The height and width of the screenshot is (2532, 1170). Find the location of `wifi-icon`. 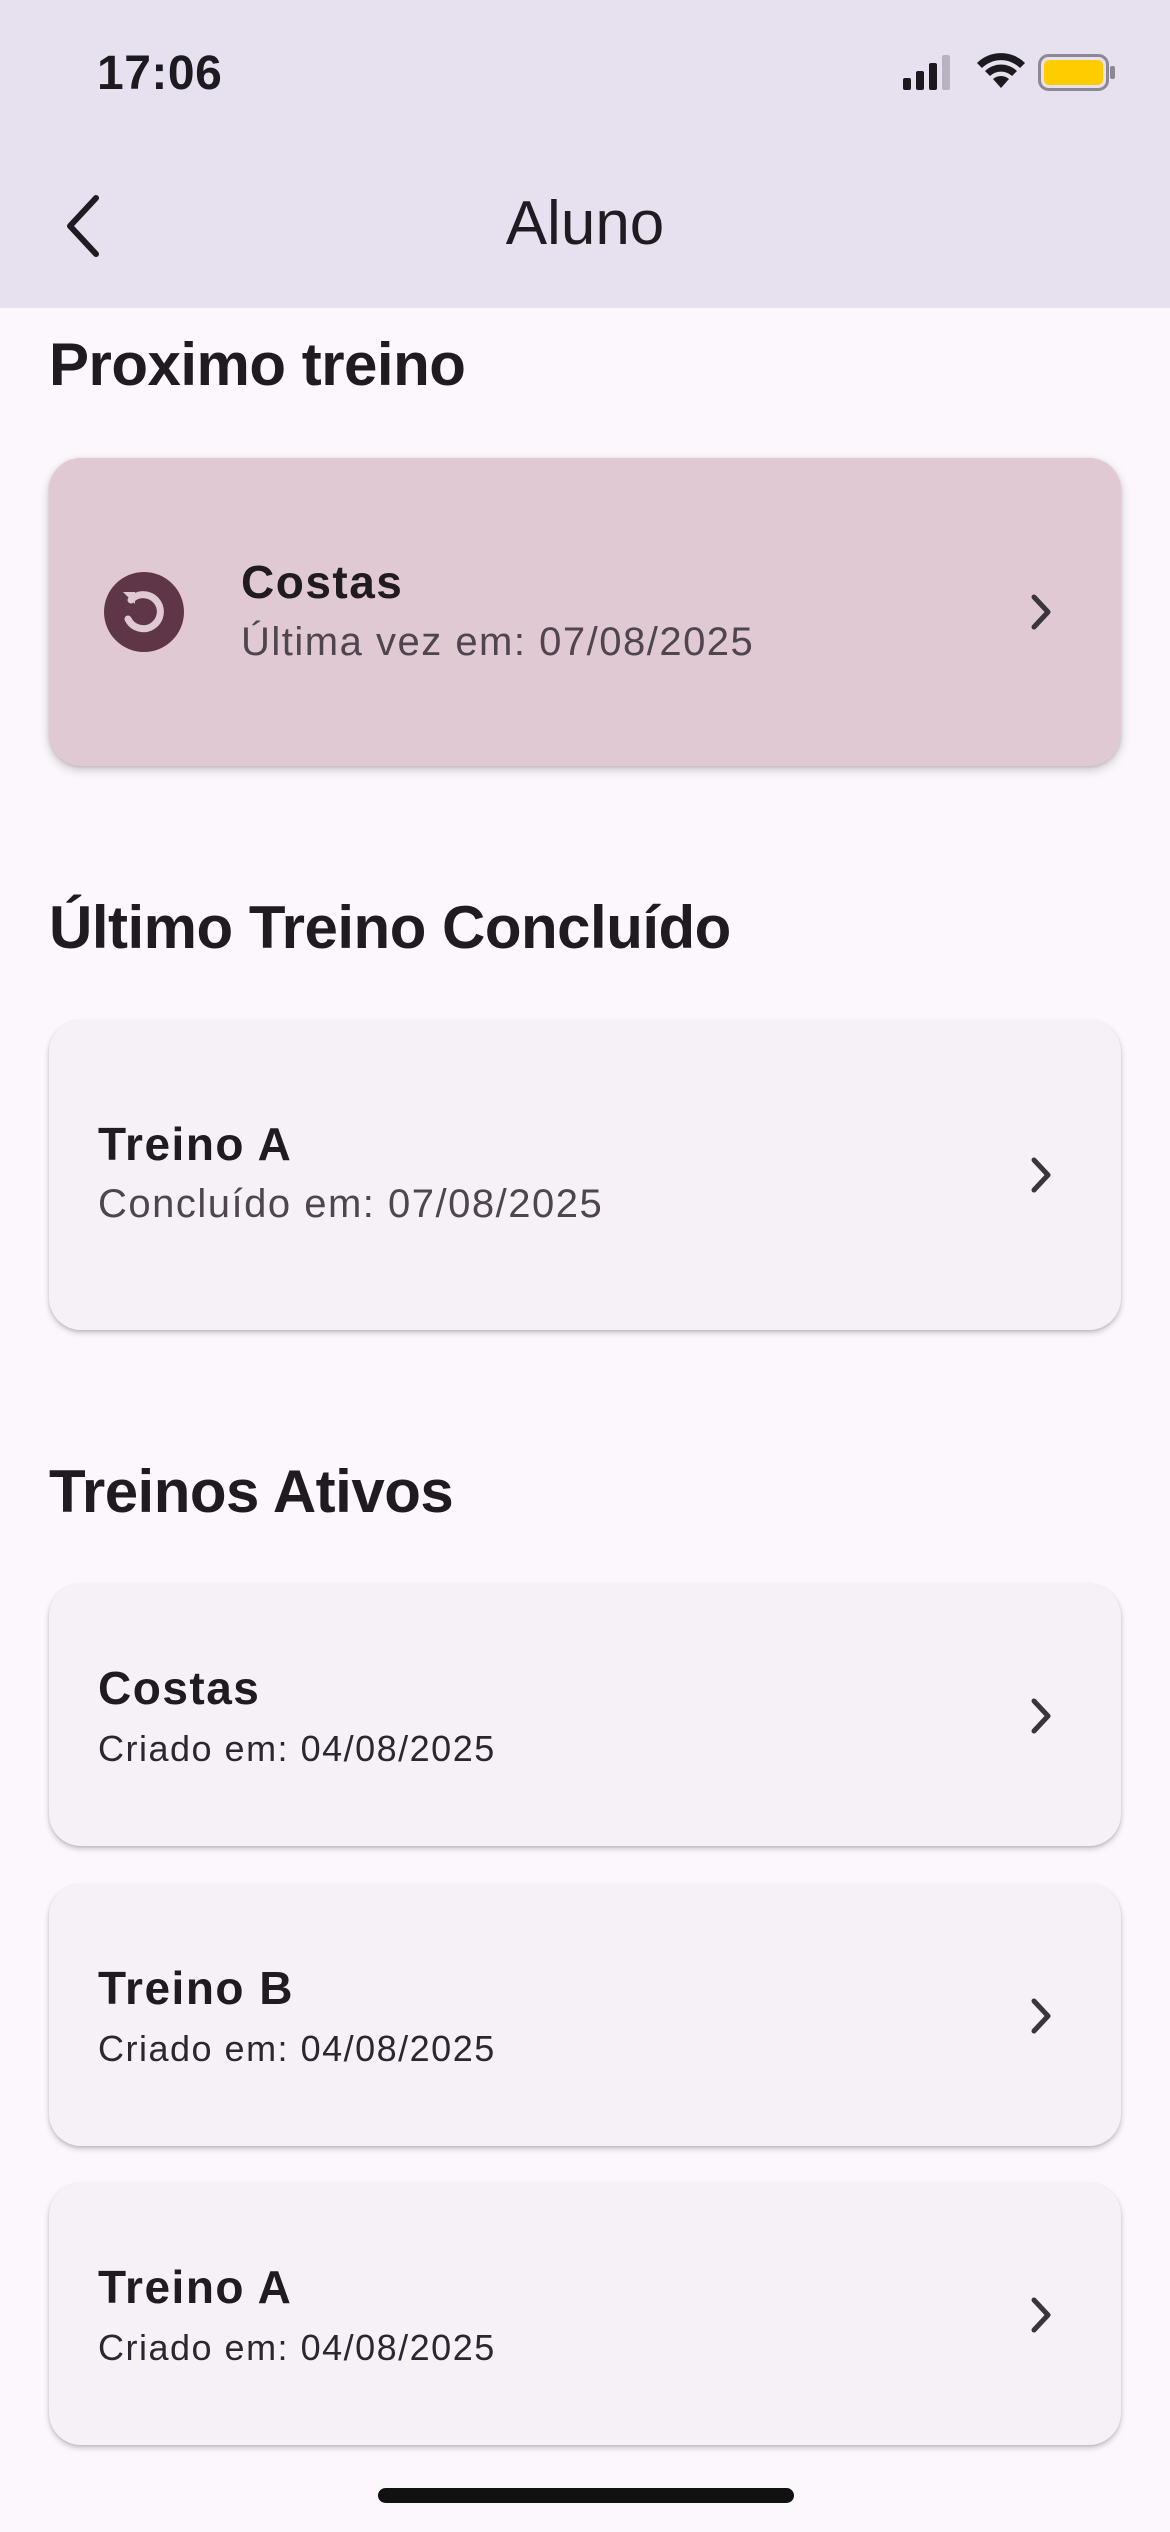

wifi-icon is located at coordinates (1001, 70).